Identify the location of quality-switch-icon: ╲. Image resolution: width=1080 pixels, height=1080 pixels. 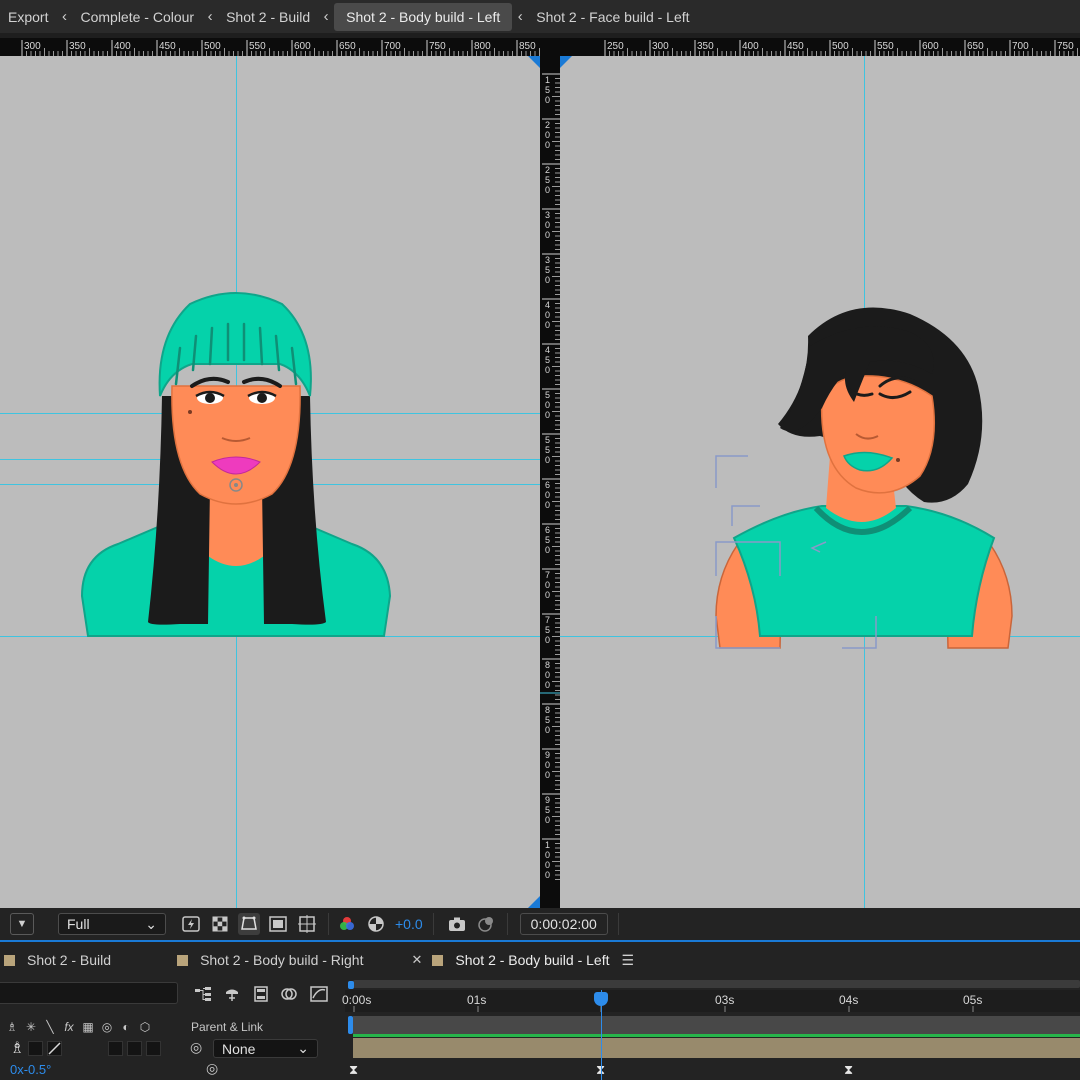
(50, 1027).